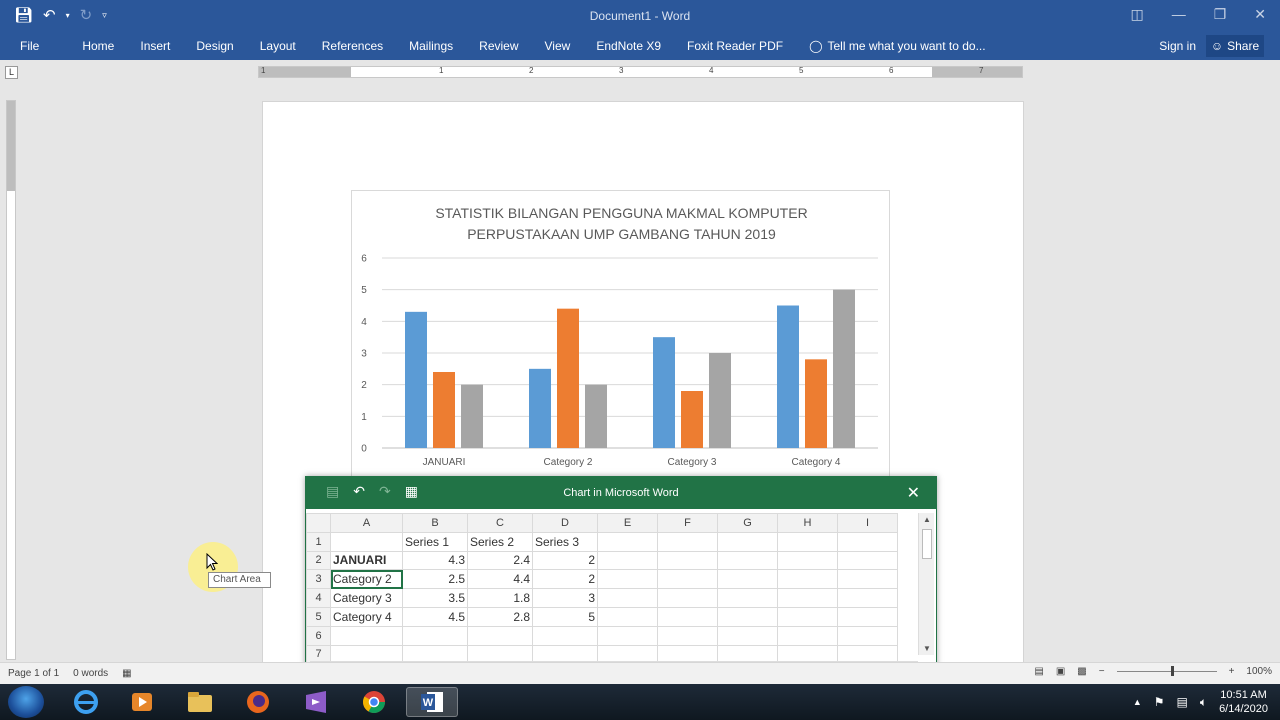 This screenshot has height=720, width=1280. What do you see at coordinates (627, 523) in the screenshot?
I see `column-header: E` at bounding box center [627, 523].